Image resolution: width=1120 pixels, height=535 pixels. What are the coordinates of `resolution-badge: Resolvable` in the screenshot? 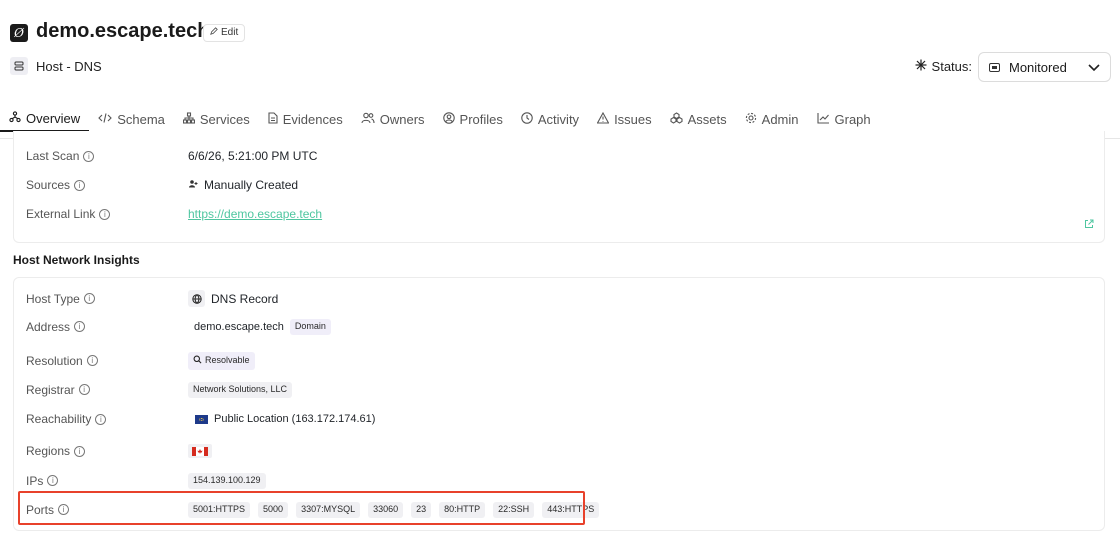 It's located at (221, 361).